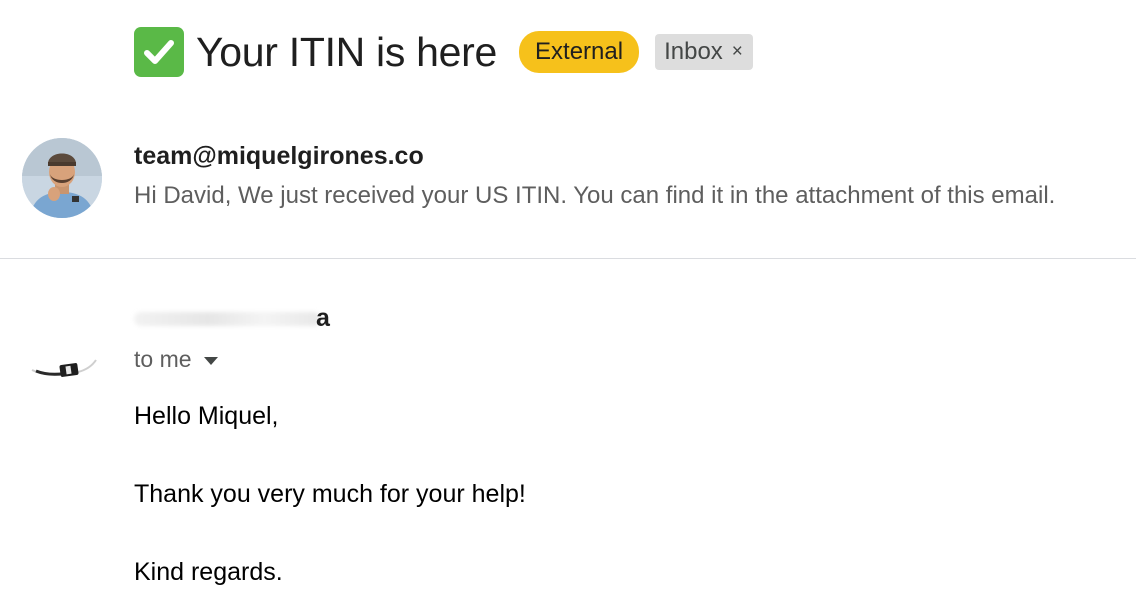 The image size is (1136, 600). Describe the element at coordinates (159, 52) in the screenshot. I see `white-check-mark-icon` at that location.